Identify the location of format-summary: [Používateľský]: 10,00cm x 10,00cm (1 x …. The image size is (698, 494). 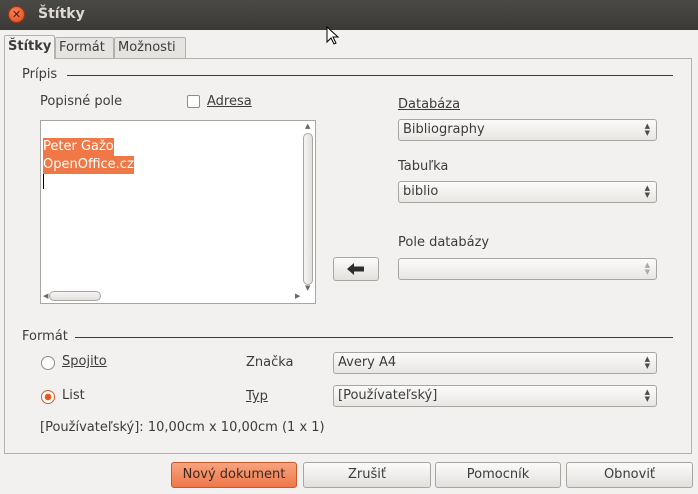
(182, 427).